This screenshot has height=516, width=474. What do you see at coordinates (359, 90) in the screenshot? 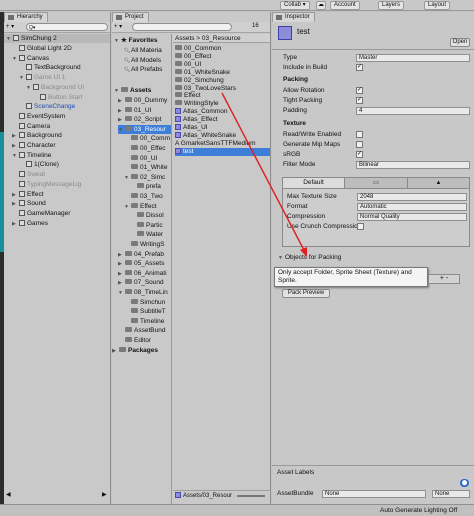
I see `allow-rotation-checkbox: ✓` at bounding box center [359, 90].